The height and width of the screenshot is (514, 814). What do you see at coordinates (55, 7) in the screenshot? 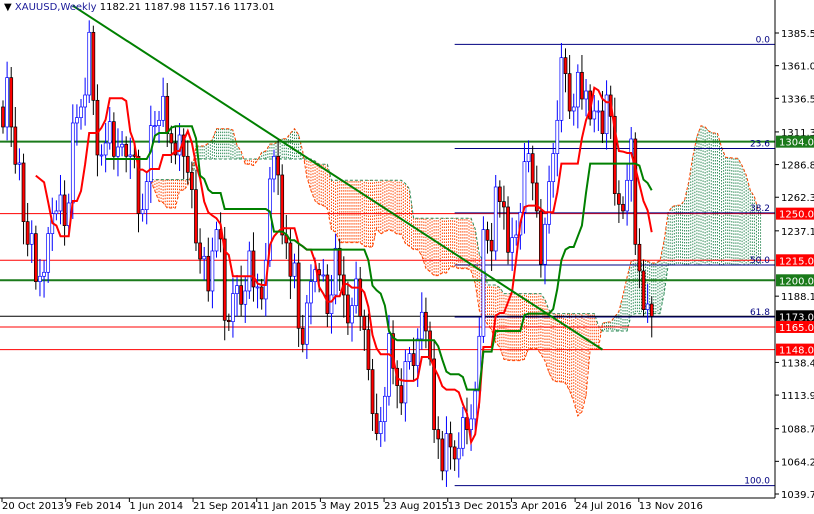
I see `symbol-label: XAUUSD,Weekly` at bounding box center [55, 7].